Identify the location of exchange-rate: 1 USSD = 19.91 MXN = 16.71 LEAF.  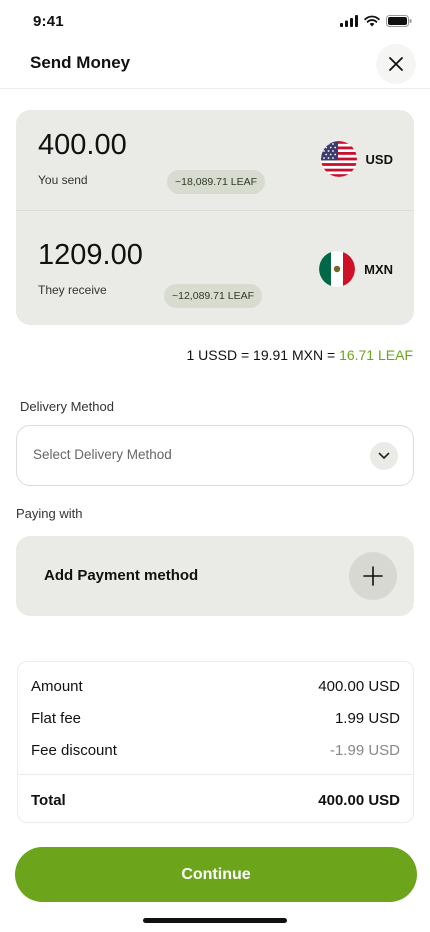
(300, 355).